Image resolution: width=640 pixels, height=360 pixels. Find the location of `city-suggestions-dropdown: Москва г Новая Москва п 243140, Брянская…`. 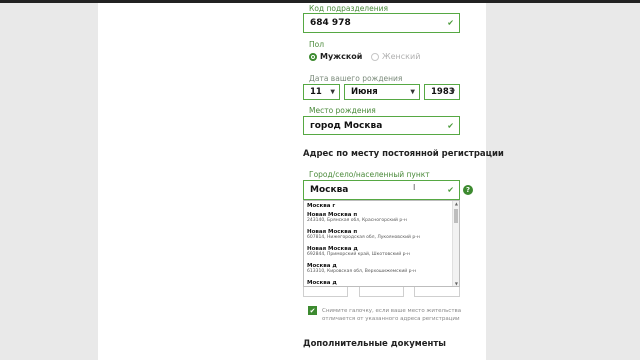

city-suggestions-dropdown: Москва г Новая Москва п 243140, Брянская… is located at coordinates (381, 243).